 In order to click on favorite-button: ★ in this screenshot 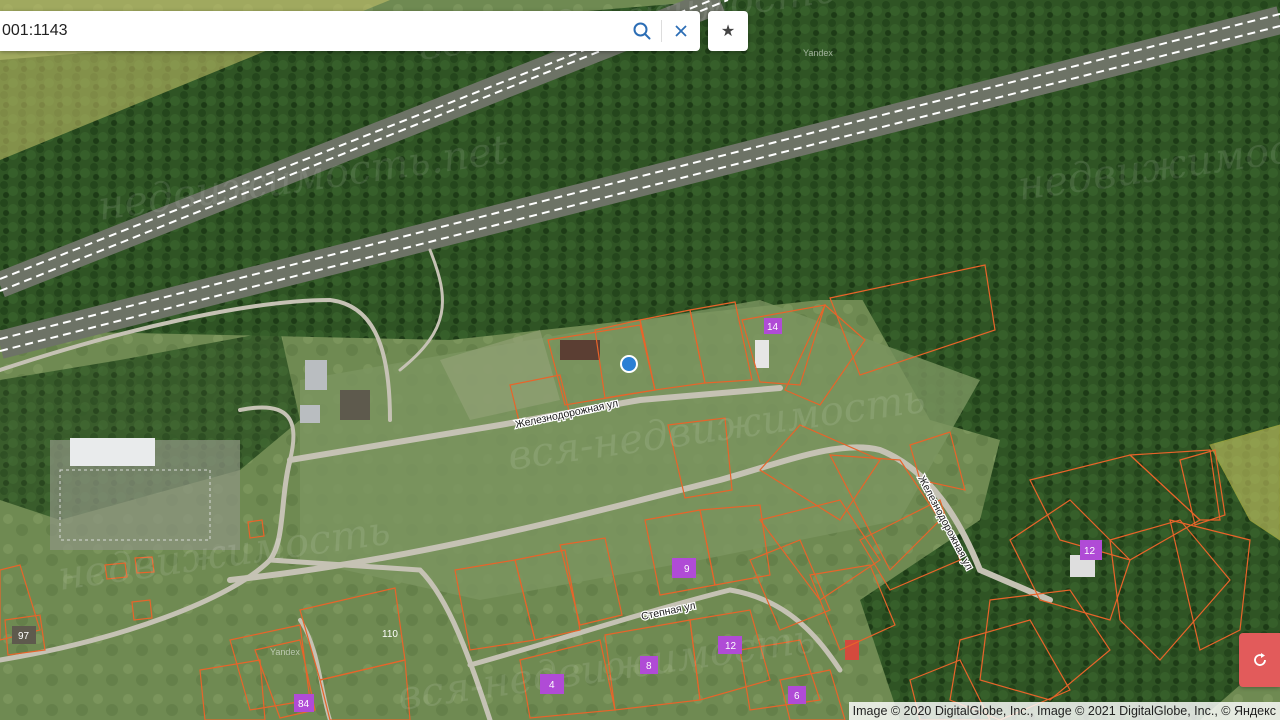, I will do `click(728, 31)`.